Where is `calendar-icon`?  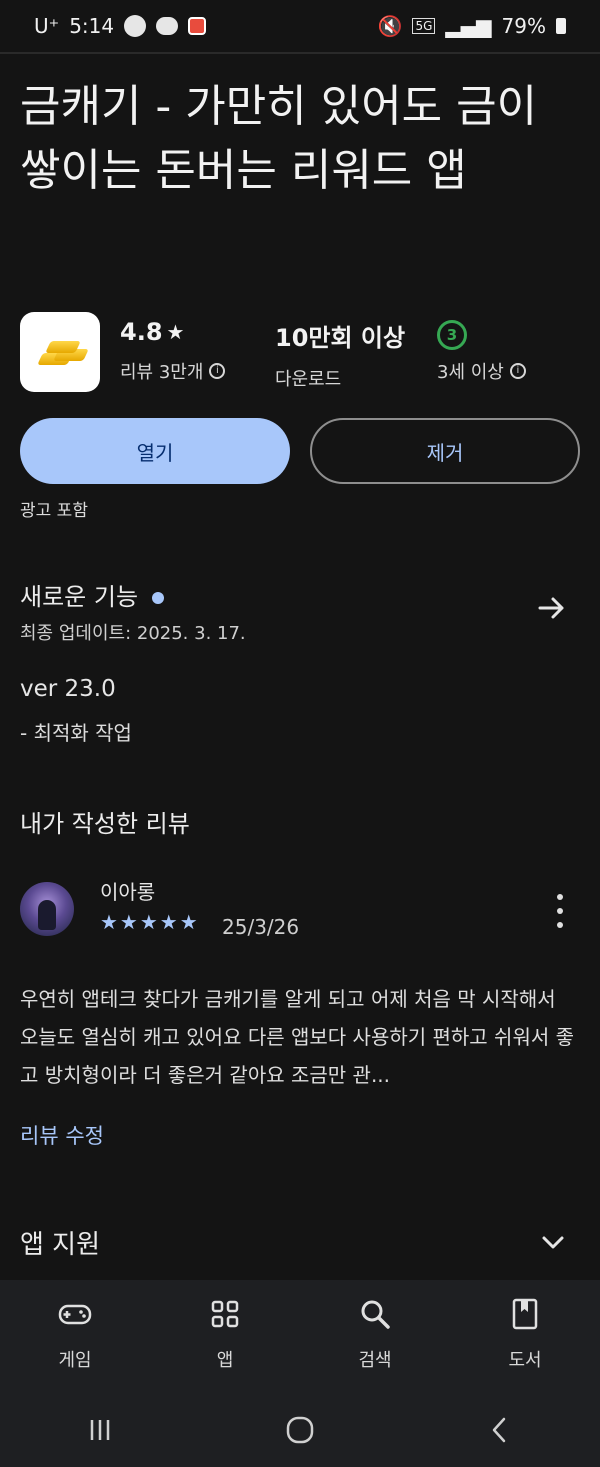 calendar-icon is located at coordinates (197, 26).